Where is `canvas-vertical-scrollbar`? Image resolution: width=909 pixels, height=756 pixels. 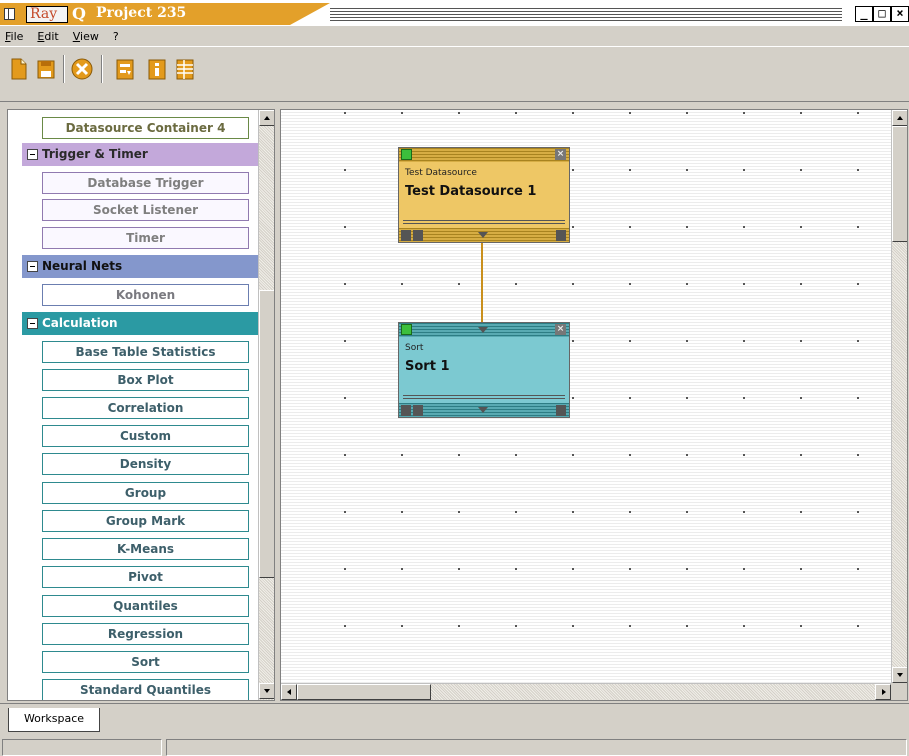
canvas-vertical-scrollbar is located at coordinates (899, 396).